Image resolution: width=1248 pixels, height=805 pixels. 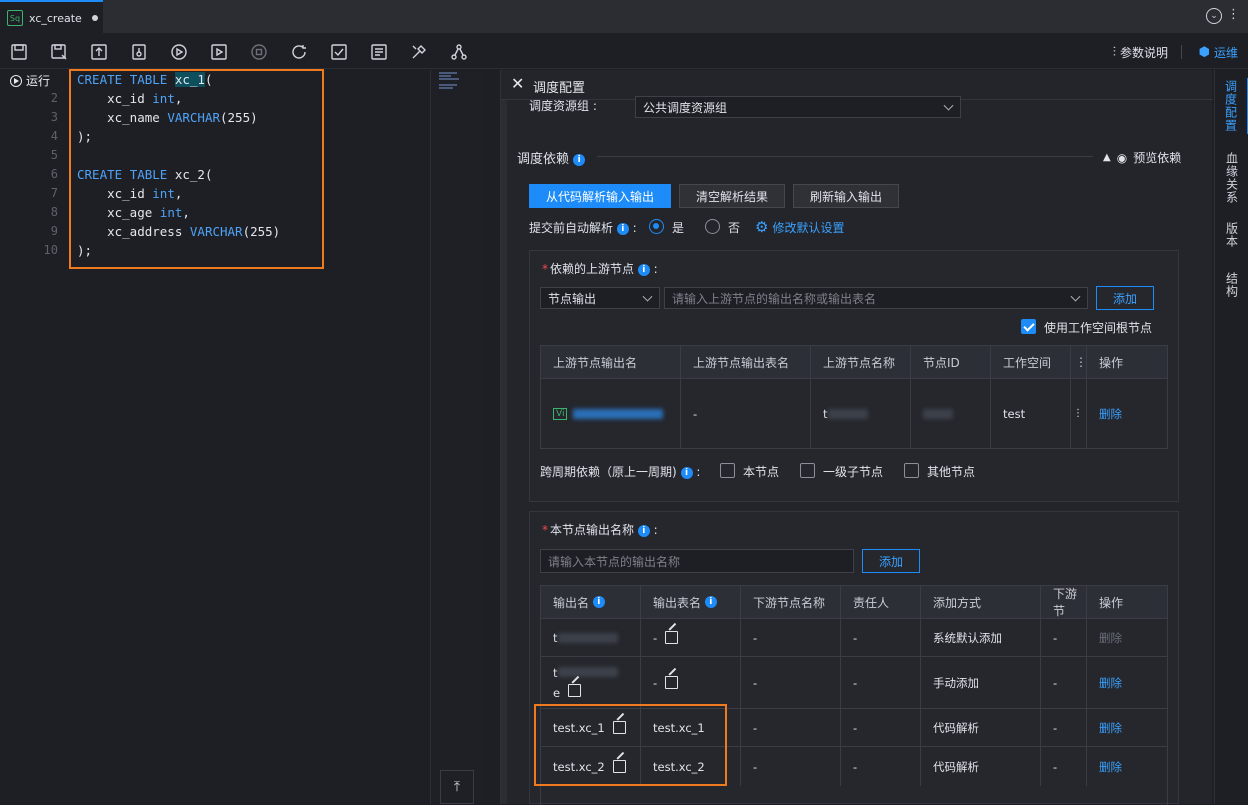 I want to click on table-header: ⋮, so click(x=1079, y=362).